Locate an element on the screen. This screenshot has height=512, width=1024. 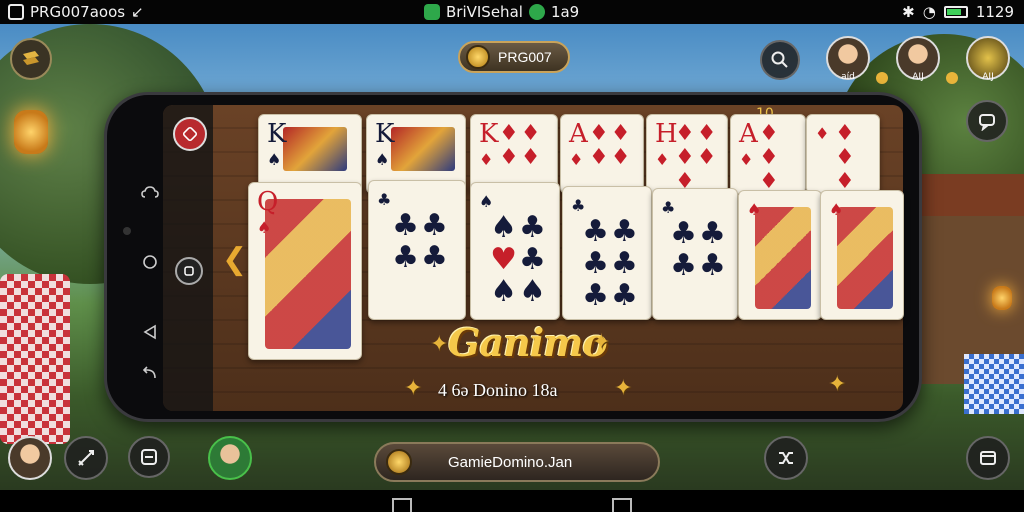
whatsapp-icon is located at coordinates (536, 12).